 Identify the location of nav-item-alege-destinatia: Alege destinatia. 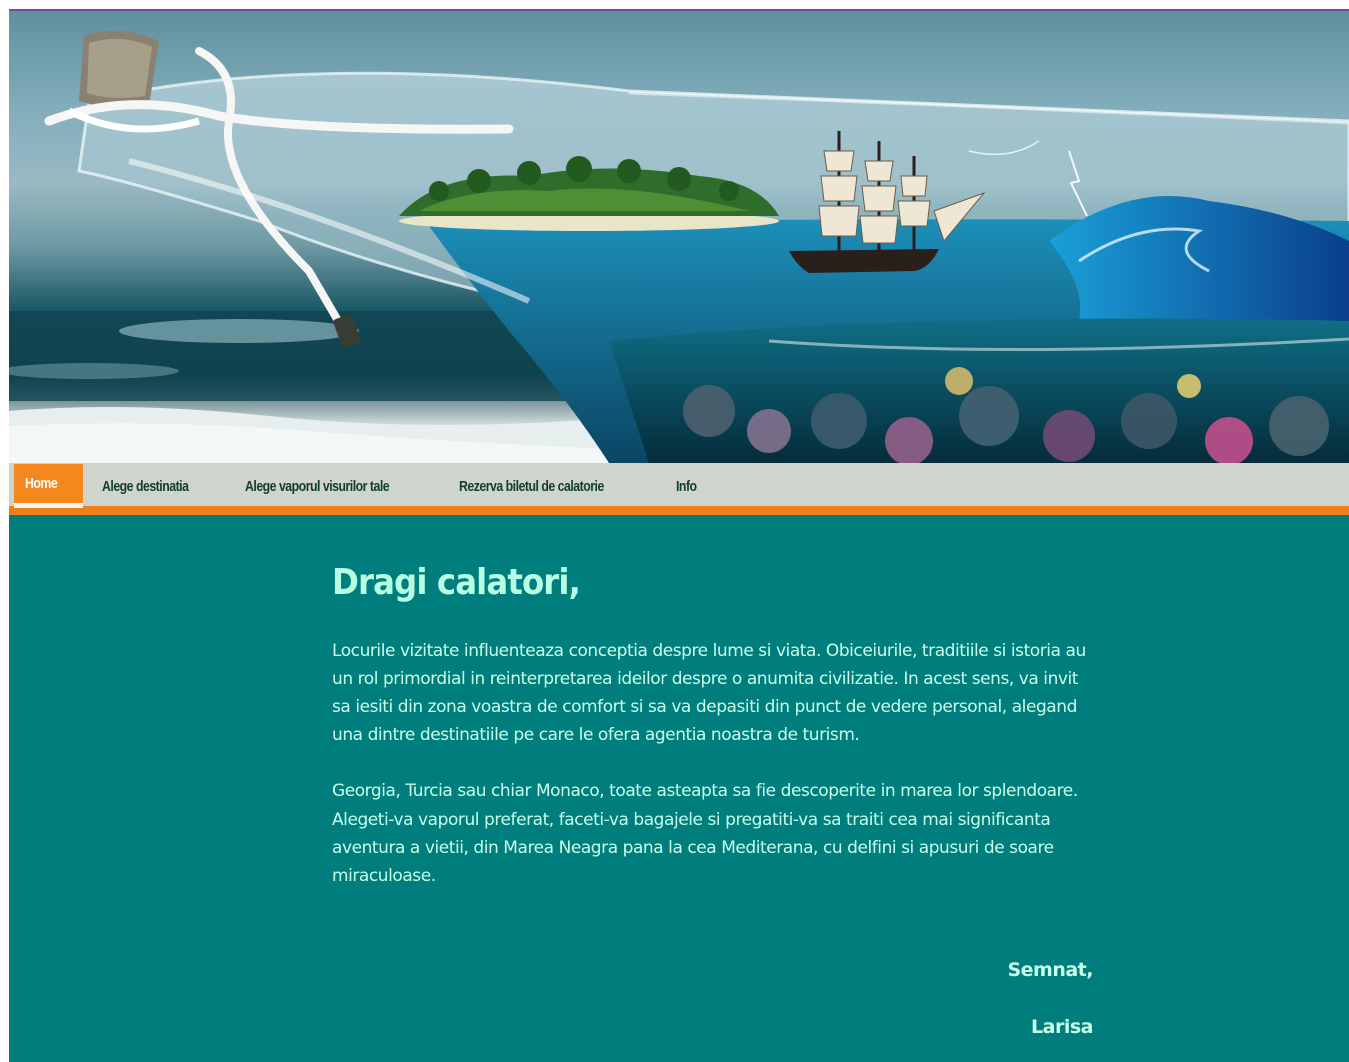
(145, 486).